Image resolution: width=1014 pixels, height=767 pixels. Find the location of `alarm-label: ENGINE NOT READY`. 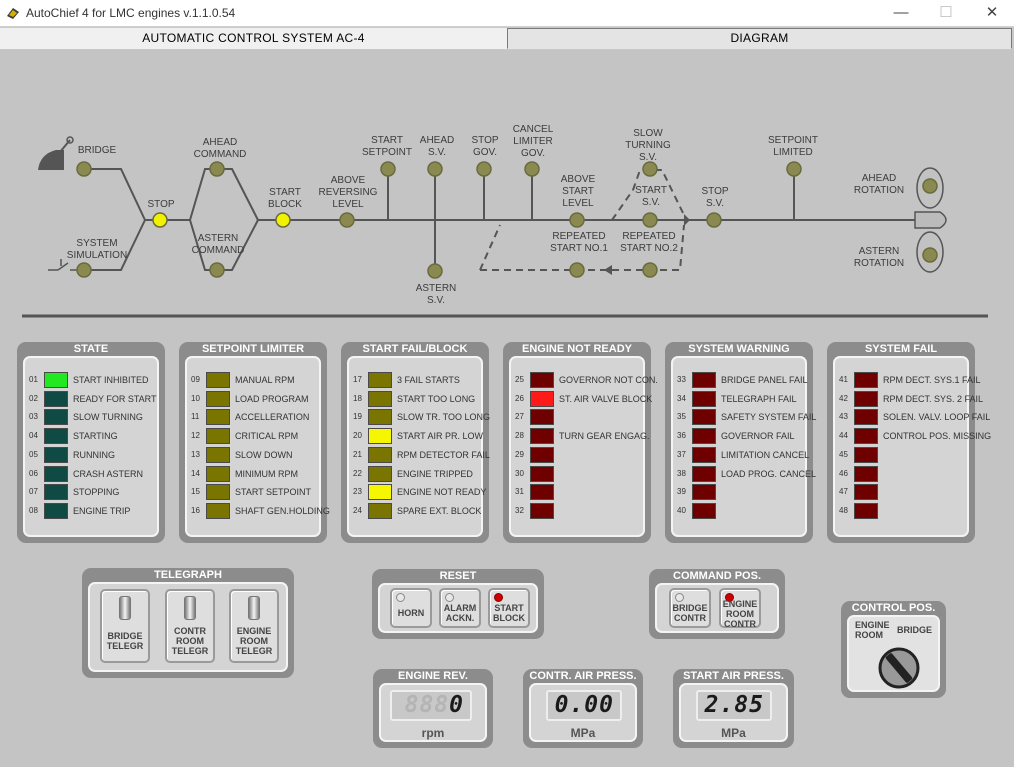

alarm-label: ENGINE NOT READY is located at coordinates (442, 492).